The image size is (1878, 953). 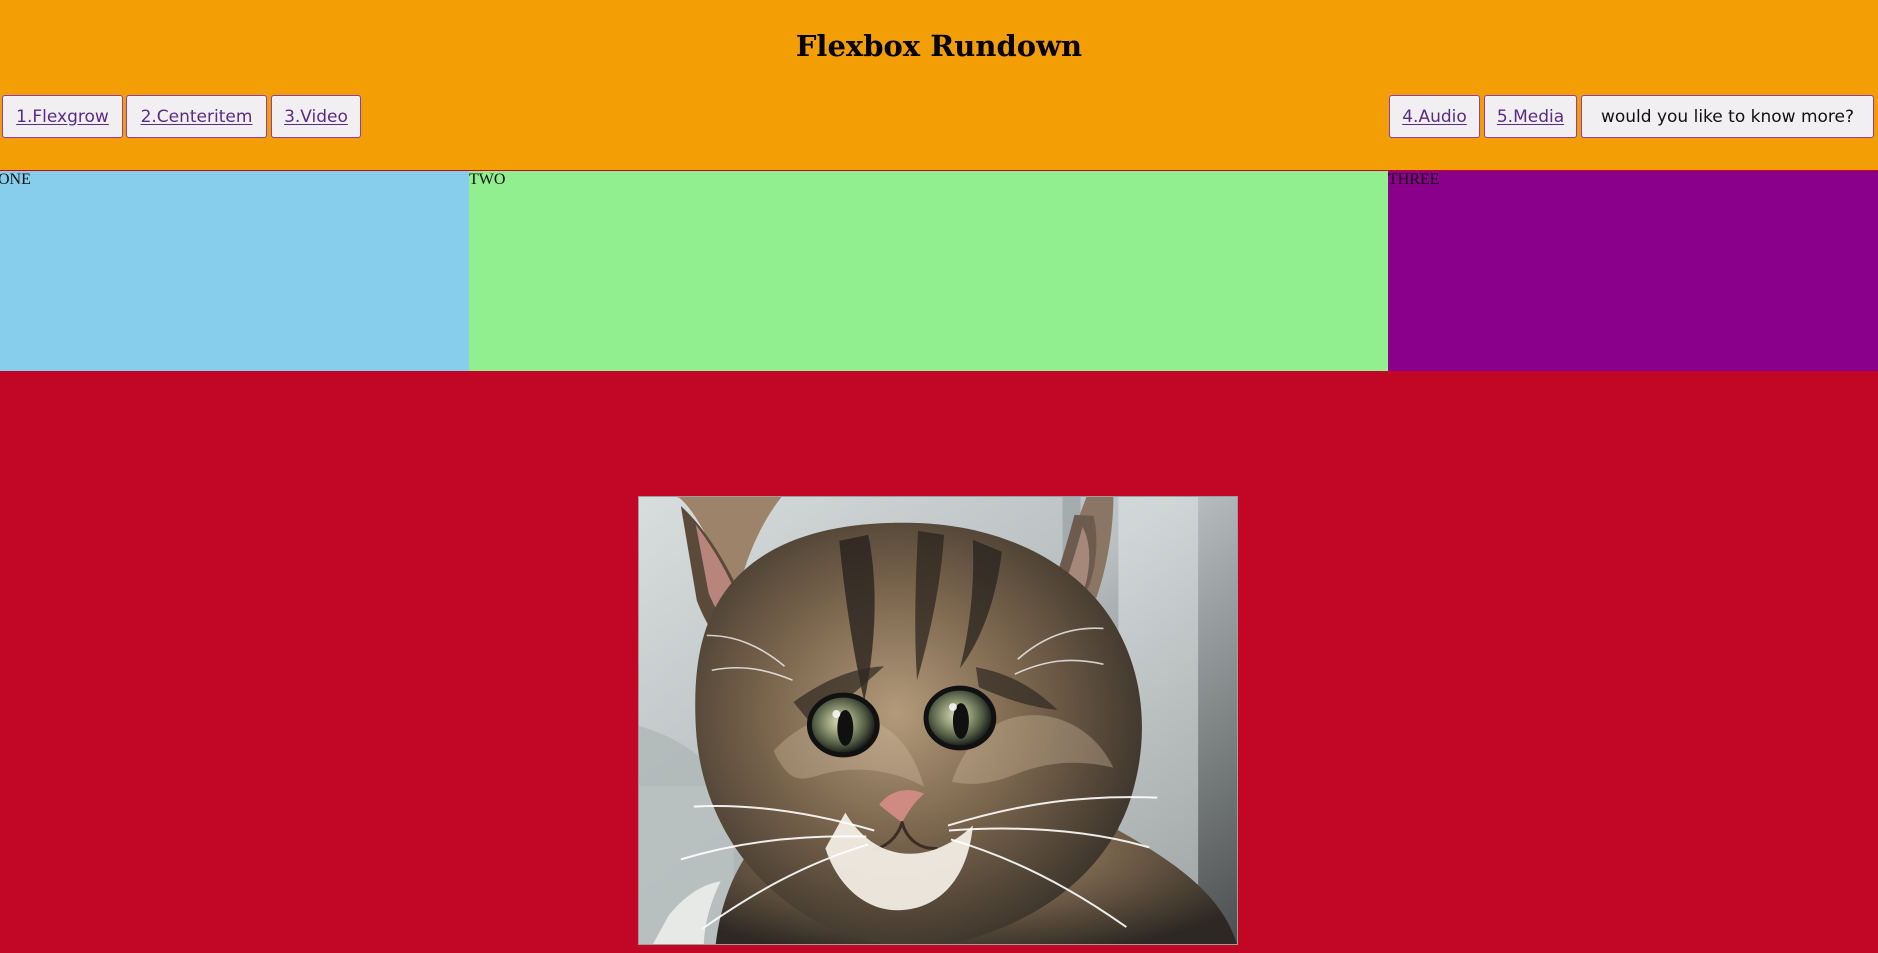 I want to click on learn-more-button: would you like to know more?, so click(x=1727, y=116).